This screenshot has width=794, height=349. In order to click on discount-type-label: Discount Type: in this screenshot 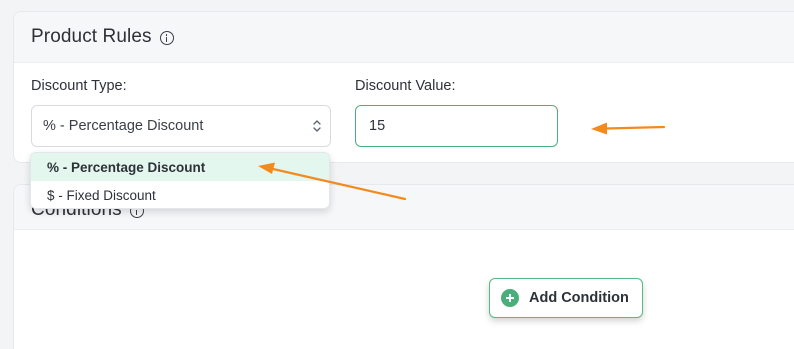, I will do `click(79, 86)`.